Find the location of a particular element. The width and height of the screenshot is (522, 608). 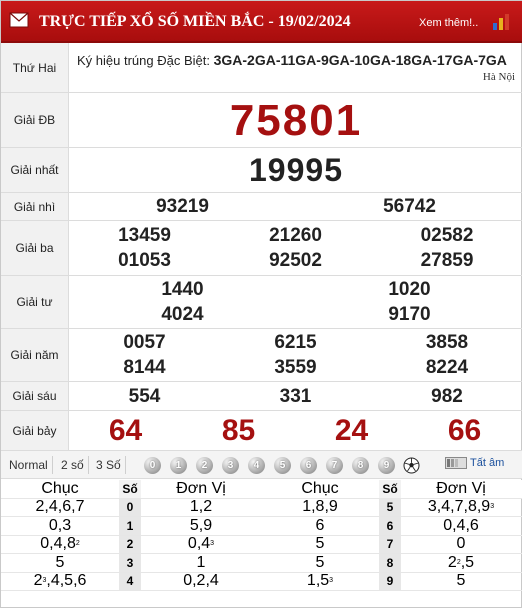

normal-button: Normal is located at coordinates (29, 465).